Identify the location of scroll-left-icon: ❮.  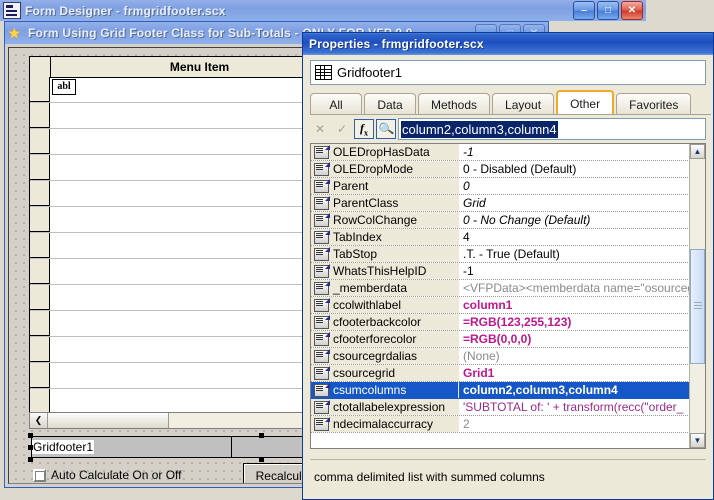
(39, 420).